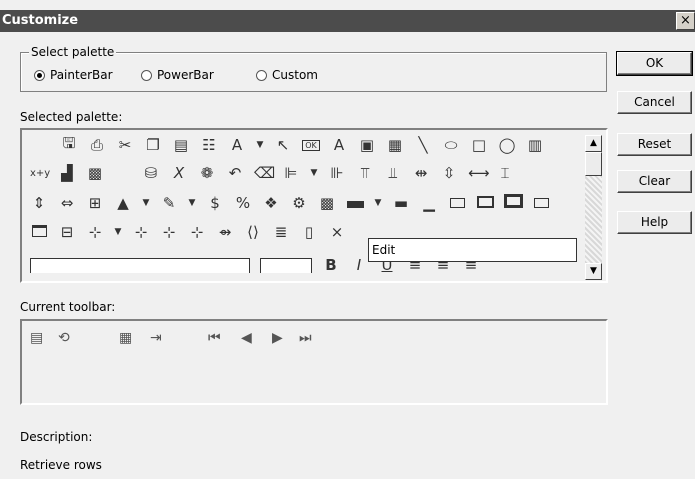  What do you see at coordinates (331, 265) in the screenshot?
I see `bold-icon: B` at bounding box center [331, 265].